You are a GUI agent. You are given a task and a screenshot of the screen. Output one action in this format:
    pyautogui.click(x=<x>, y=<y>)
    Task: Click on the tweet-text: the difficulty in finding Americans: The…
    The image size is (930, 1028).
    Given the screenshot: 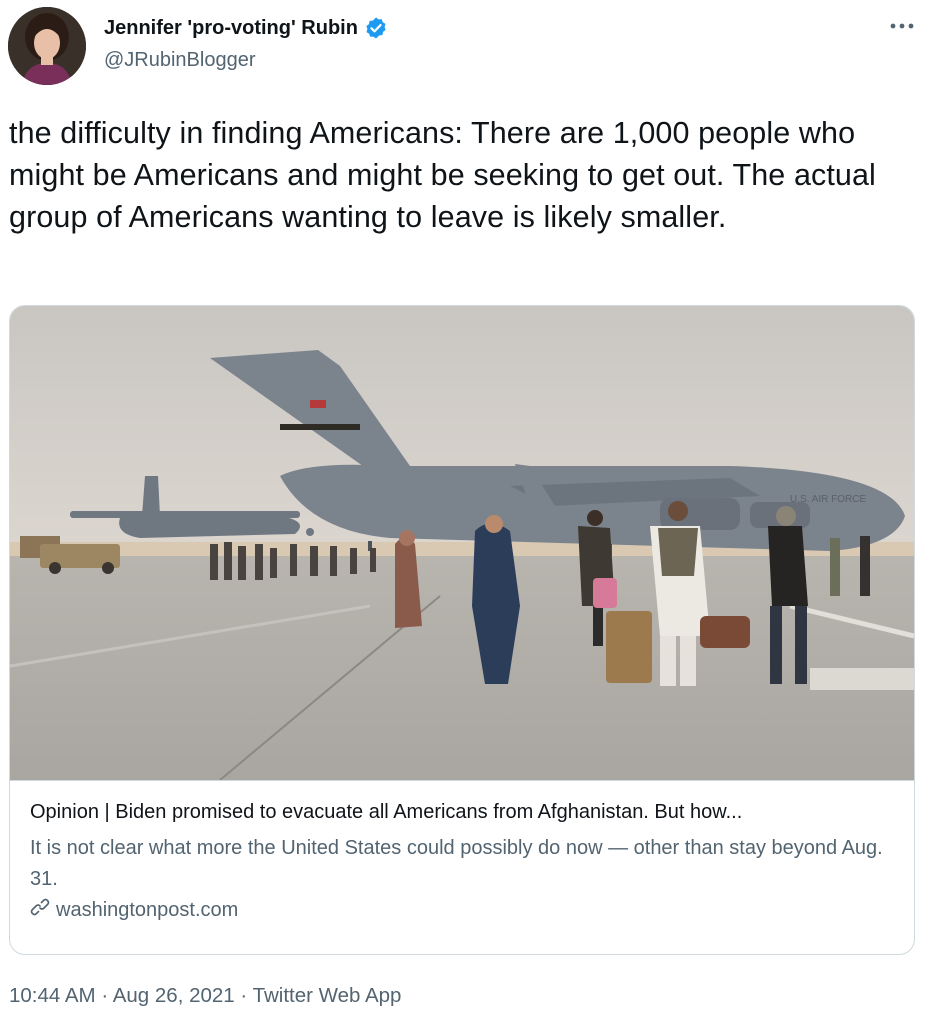 What is the action you would take?
    pyautogui.click(x=442, y=175)
    